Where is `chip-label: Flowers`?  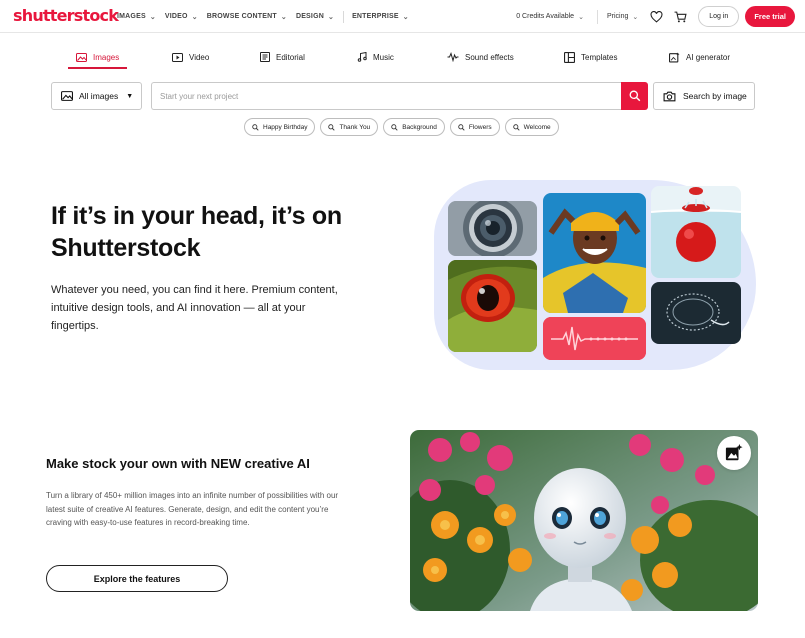 chip-label: Flowers is located at coordinates (480, 127).